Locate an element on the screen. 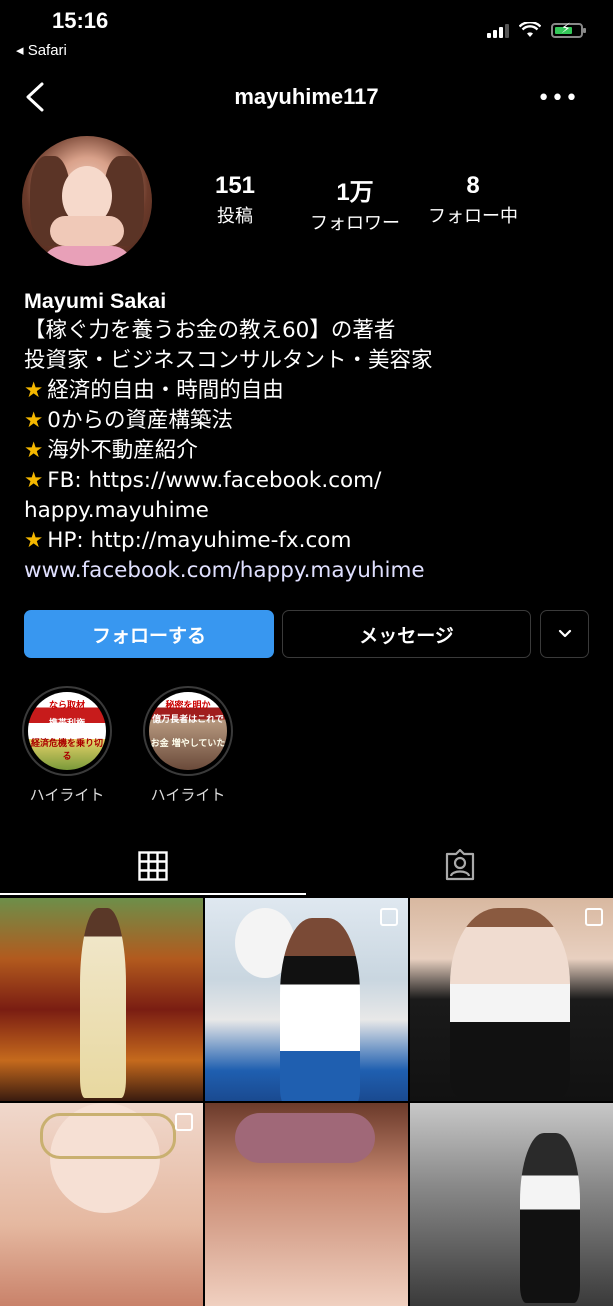 This screenshot has height=1306, width=613. highlight-thumbnail: 秘密を明か 億万長者はこれで お金 増やしていた is located at coordinates (188, 731).